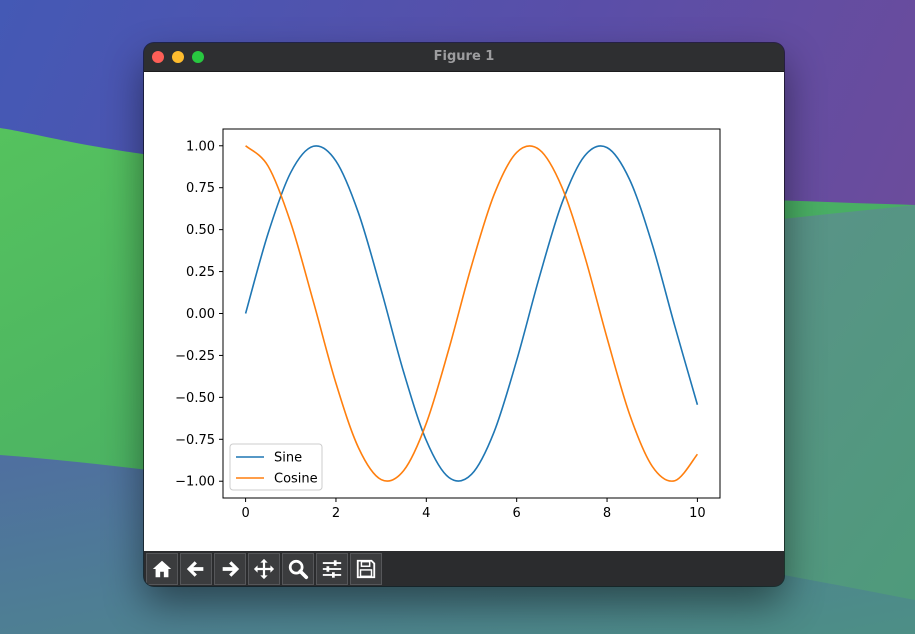 The height and width of the screenshot is (634, 915). I want to click on home-icon, so click(162, 569).